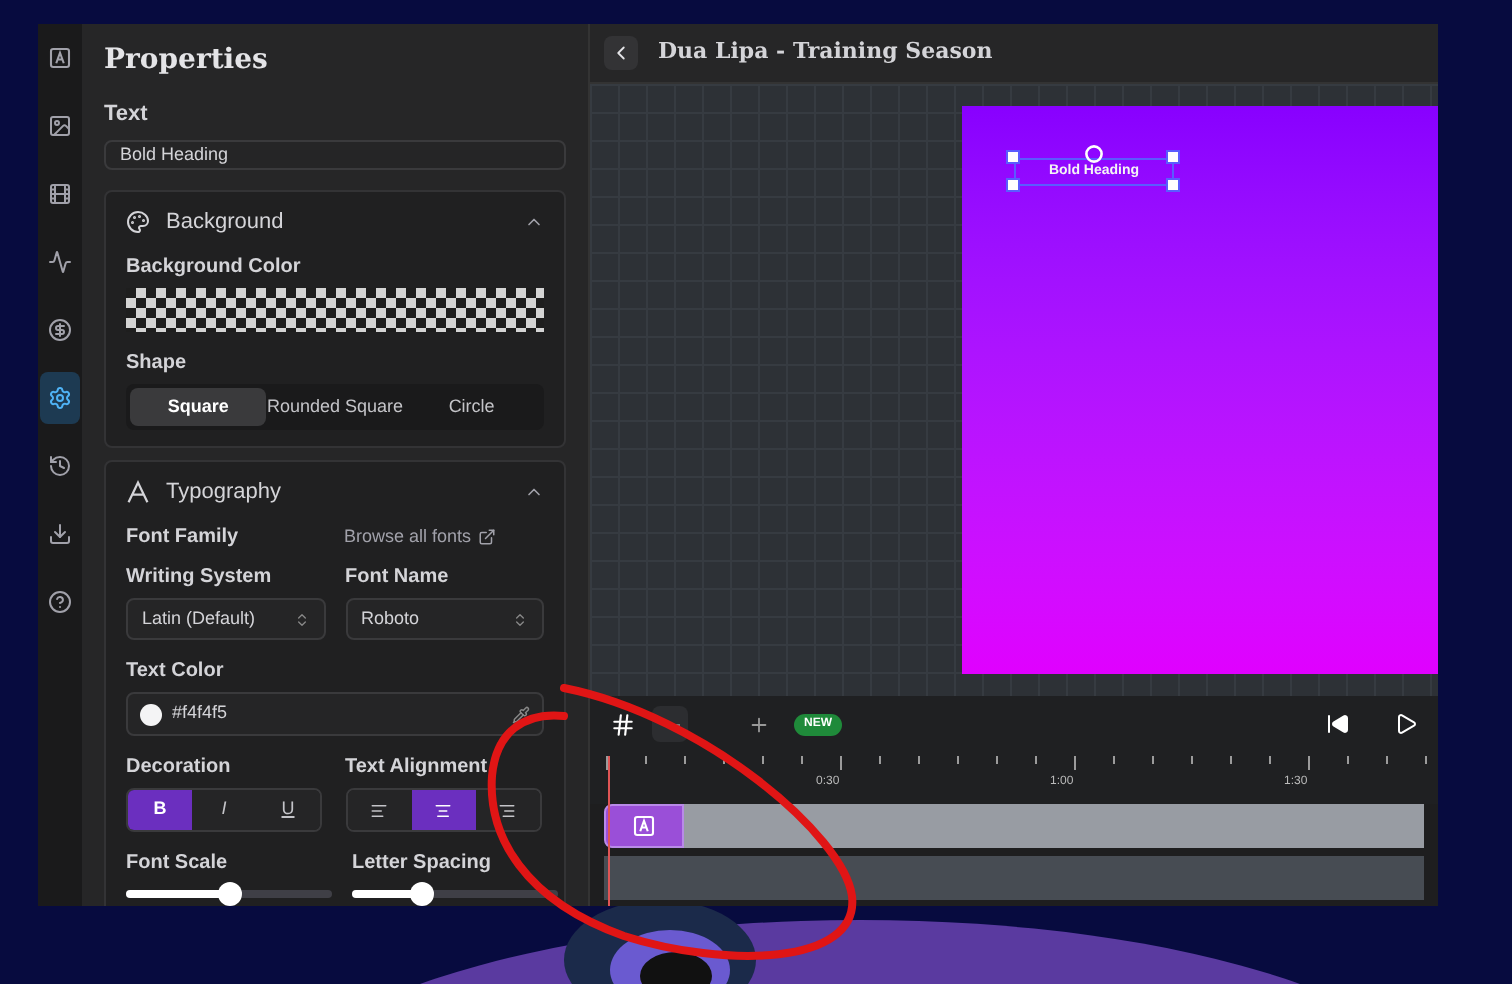 This screenshot has width=1512, height=984. I want to click on field-label: Text, so click(127, 115).